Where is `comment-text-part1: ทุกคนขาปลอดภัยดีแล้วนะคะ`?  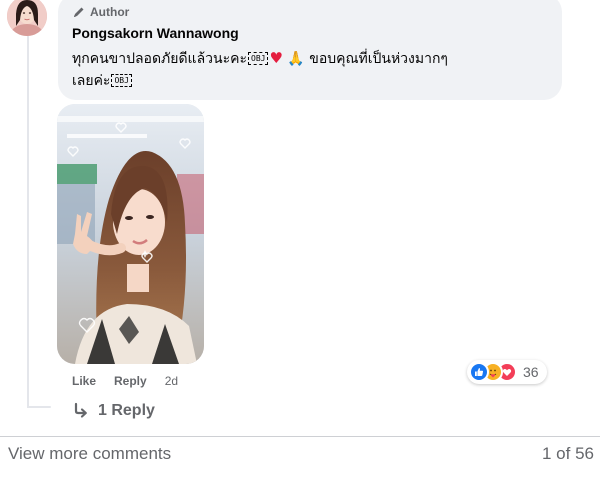 comment-text-part1: ทุกคนขาปลอดภัยดีแล้วนะคะ is located at coordinates (159, 59).